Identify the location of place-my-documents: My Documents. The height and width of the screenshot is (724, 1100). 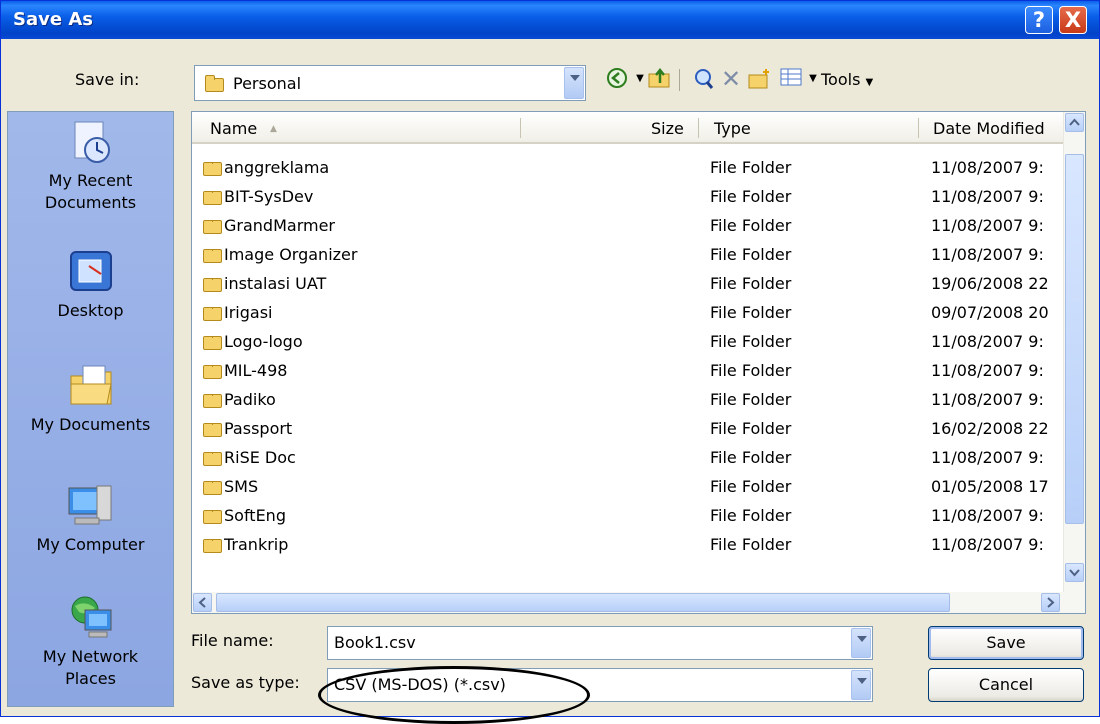
(90, 399).